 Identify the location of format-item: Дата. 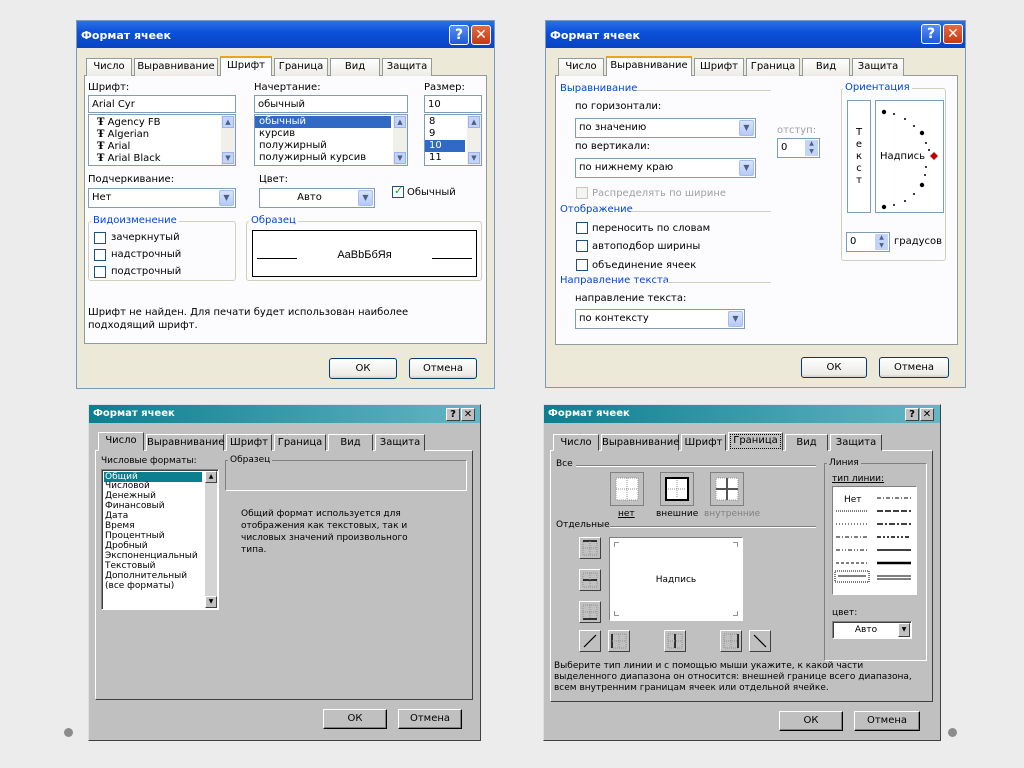
(162, 516).